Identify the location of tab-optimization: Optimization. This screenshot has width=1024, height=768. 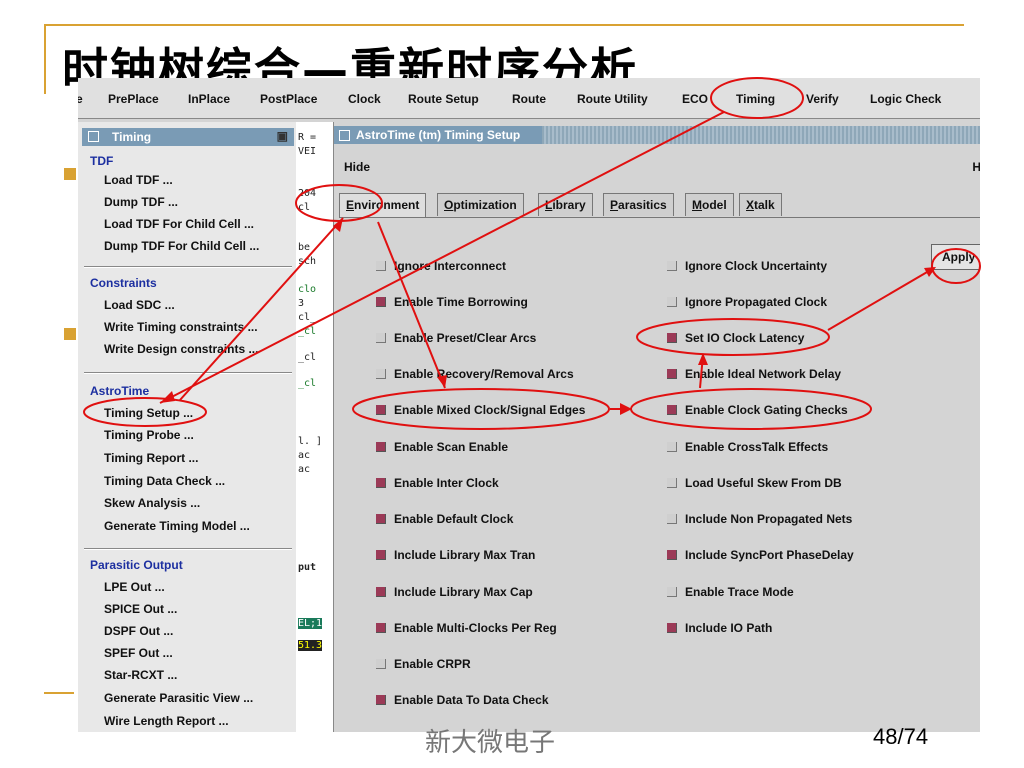
(480, 204).